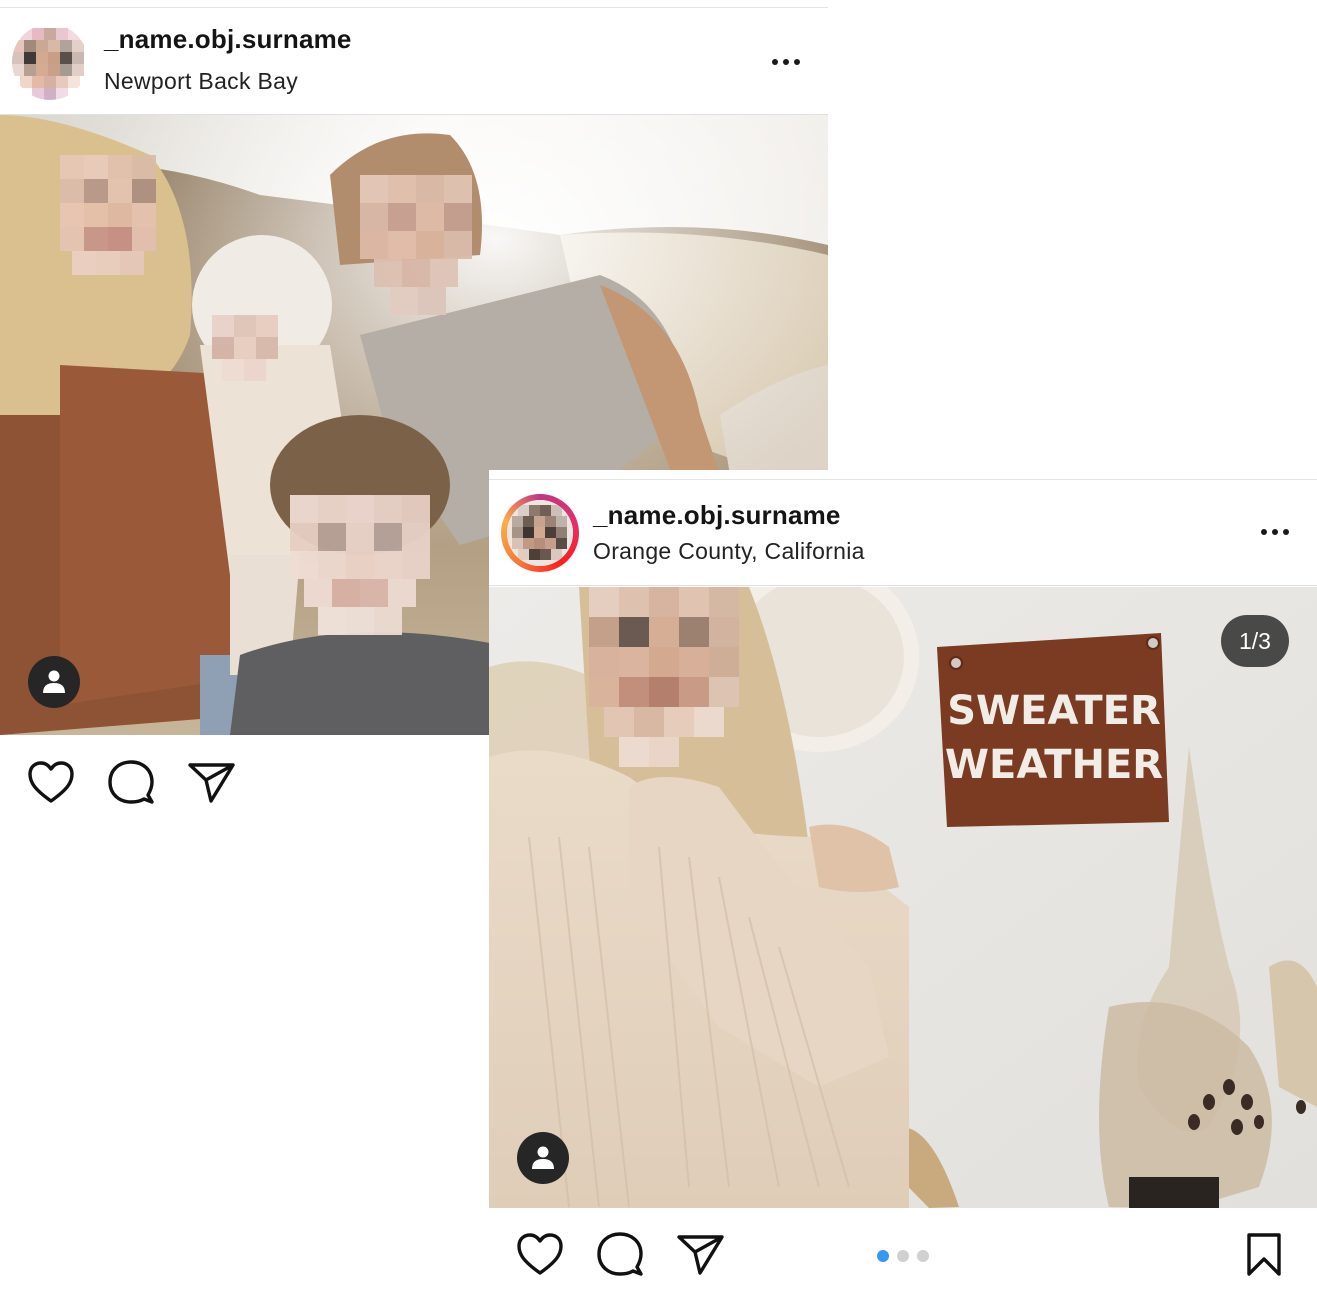 This screenshot has width=1317, height=1296. Describe the element at coordinates (1255, 641) in the screenshot. I see `carousel-counter: 1/3` at that location.